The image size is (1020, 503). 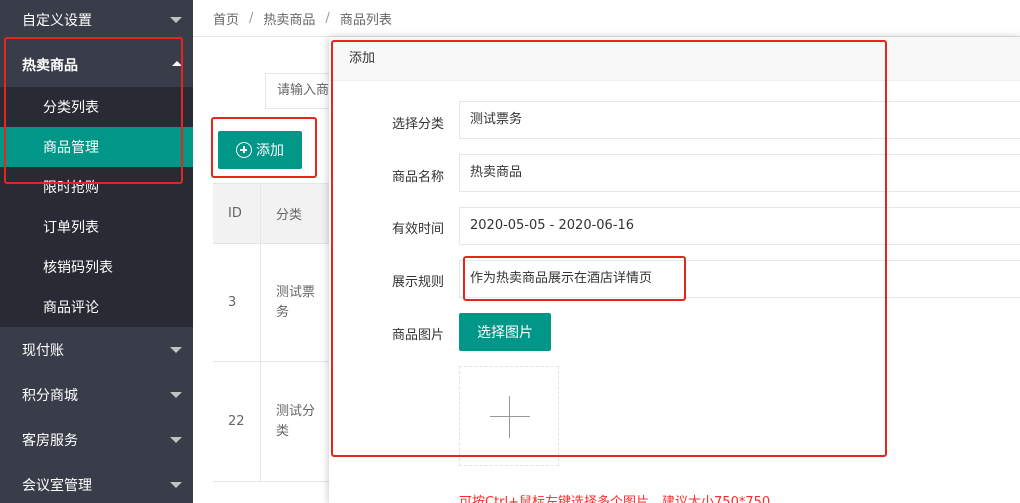 What do you see at coordinates (296, 302) in the screenshot?
I see `cell-category-text: 测试票务` at bounding box center [296, 302].